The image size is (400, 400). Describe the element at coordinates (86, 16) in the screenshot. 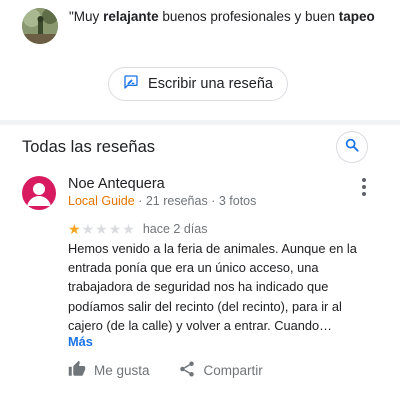

I see `snippet-word-1: Muy` at that location.